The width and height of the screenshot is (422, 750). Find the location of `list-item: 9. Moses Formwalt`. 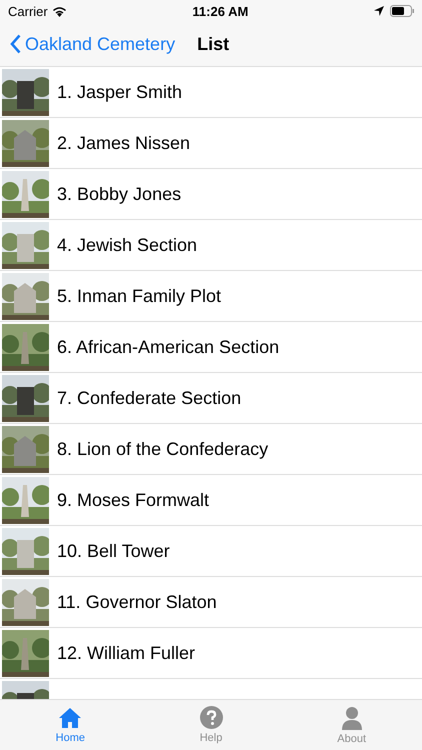

list-item: 9. Moses Formwalt is located at coordinates (133, 500).